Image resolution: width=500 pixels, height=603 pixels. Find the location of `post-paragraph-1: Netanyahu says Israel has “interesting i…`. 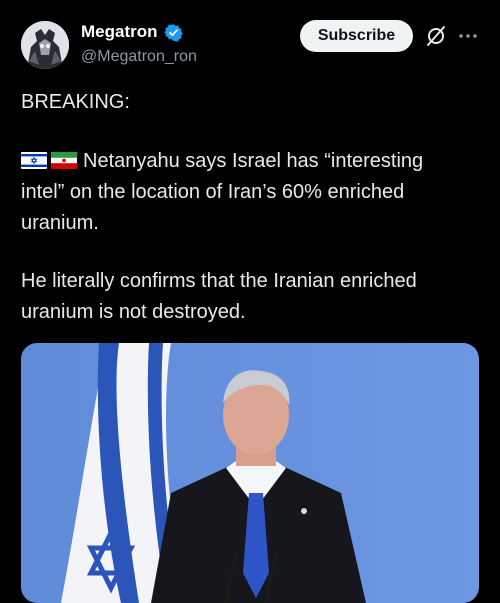

post-paragraph-1: Netanyahu says Israel has “interesting i… is located at coordinates (241, 192).